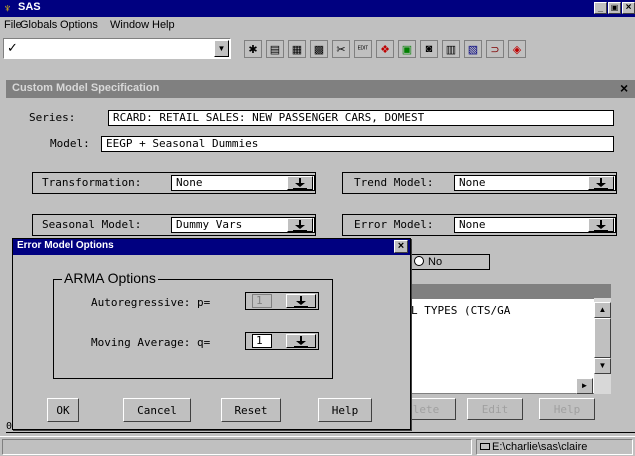 The width and height of the screenshot is (635, 456). Describe the element at coordinates (479, 183) in the screenshot. I see `trend-group: Trend Model: None` at that location.